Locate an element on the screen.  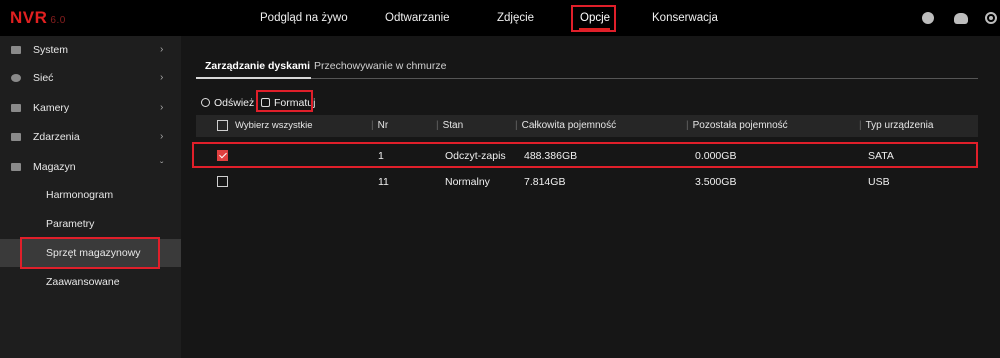
sidebar-subitem-schedule: Harmonogram is located at coordinates (90, 195).